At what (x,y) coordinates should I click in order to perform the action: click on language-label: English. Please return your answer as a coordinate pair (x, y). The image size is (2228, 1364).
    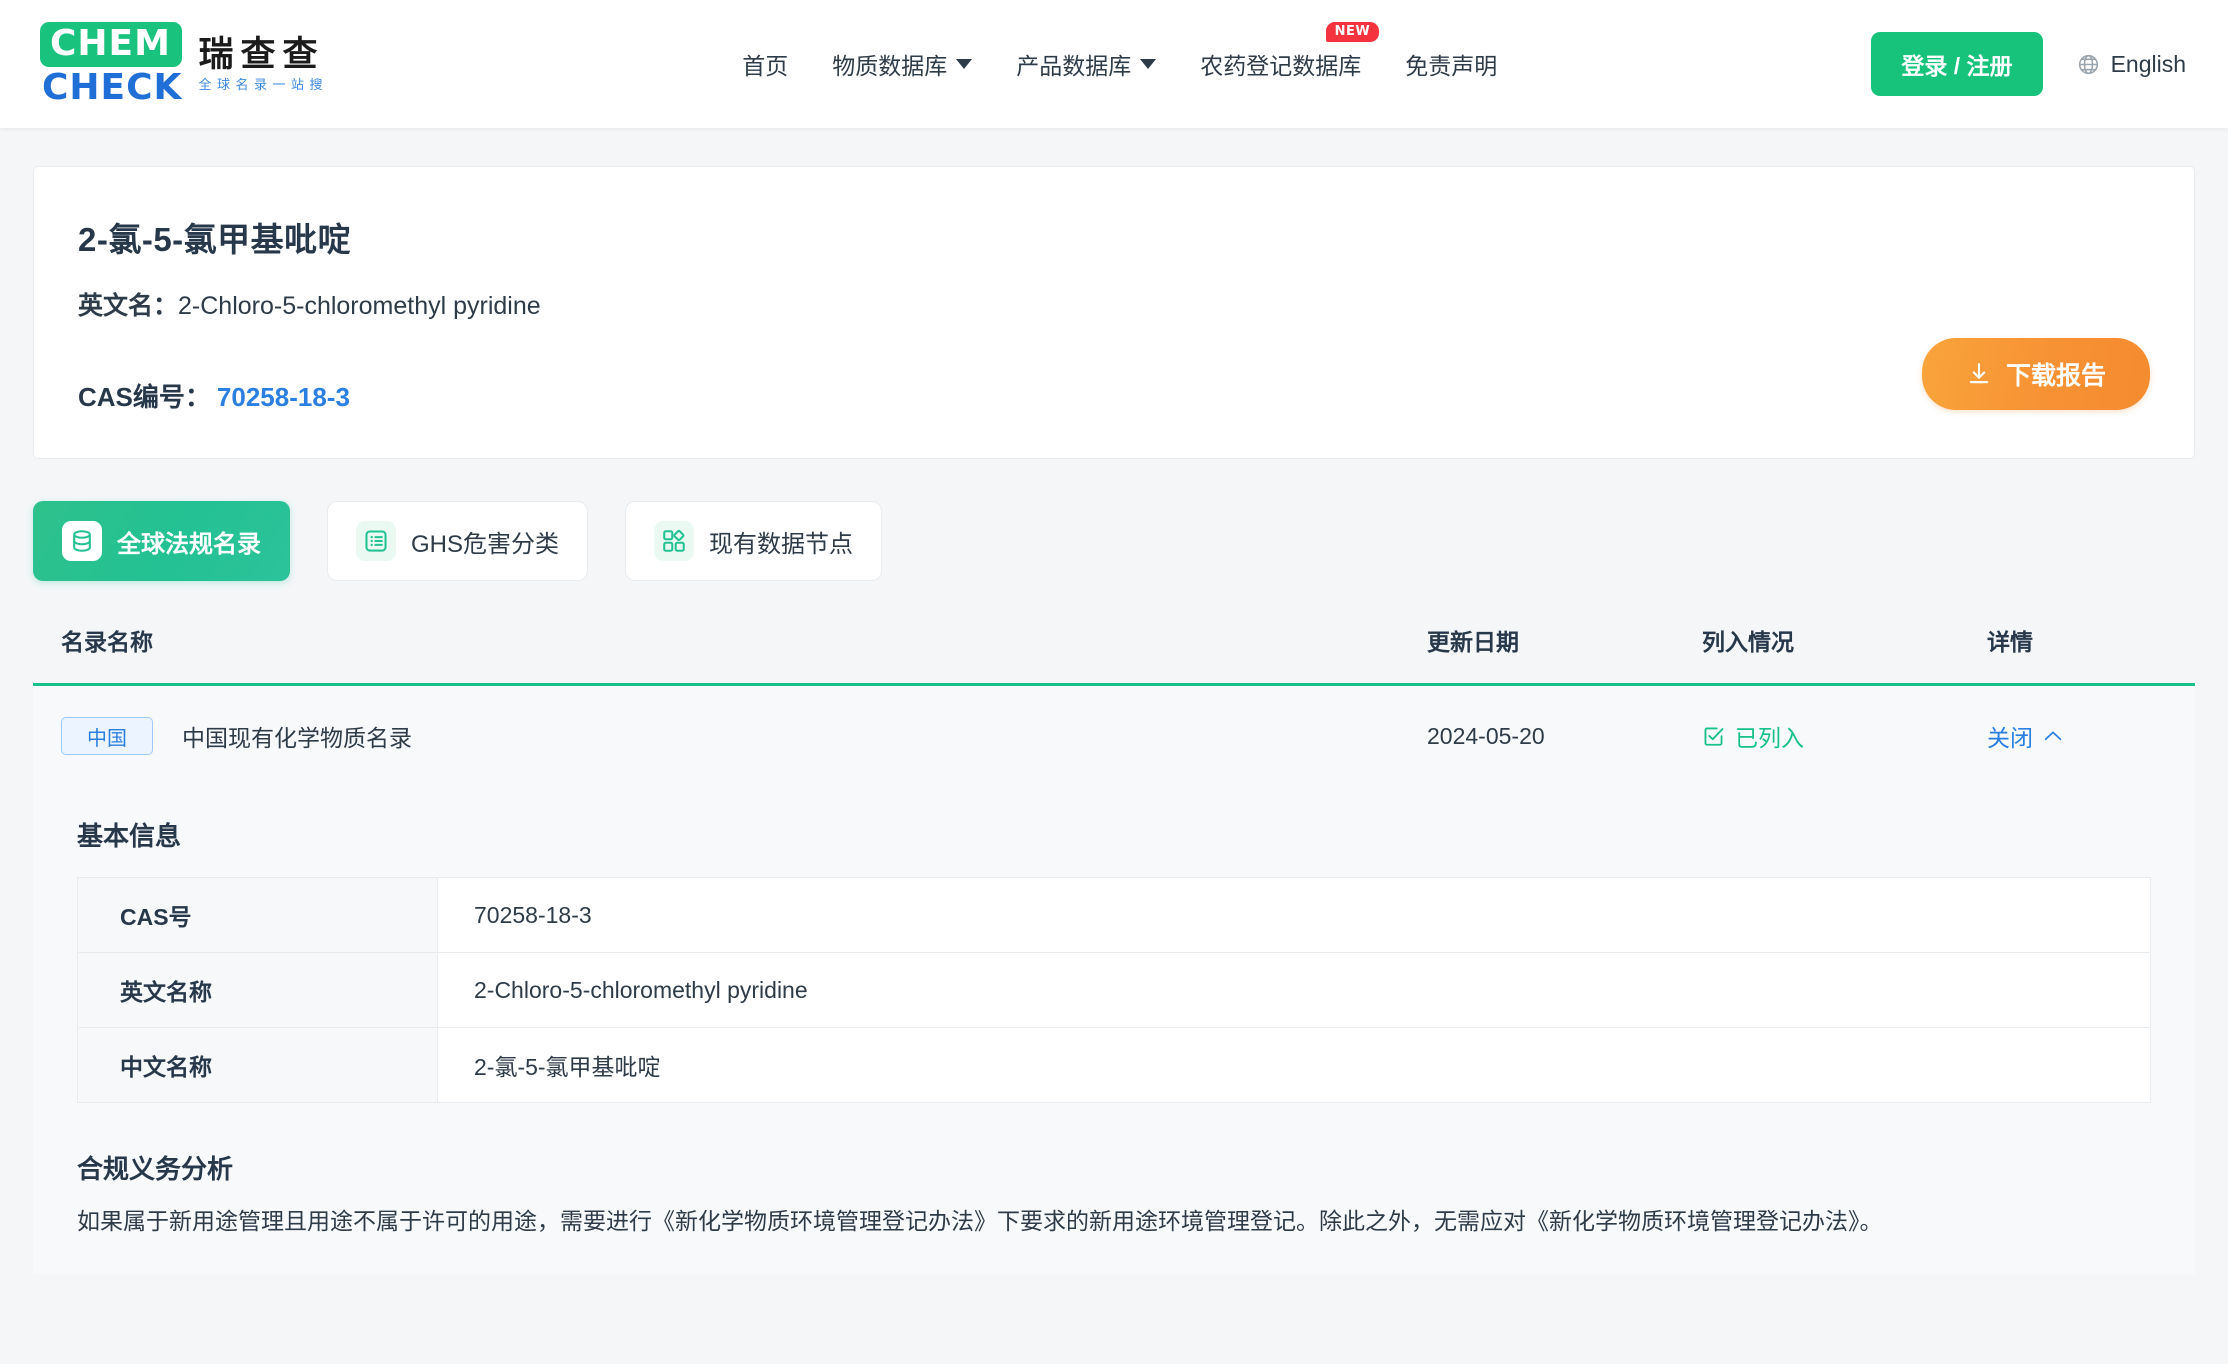
    Looking at the image, I should click on (2148, 63).